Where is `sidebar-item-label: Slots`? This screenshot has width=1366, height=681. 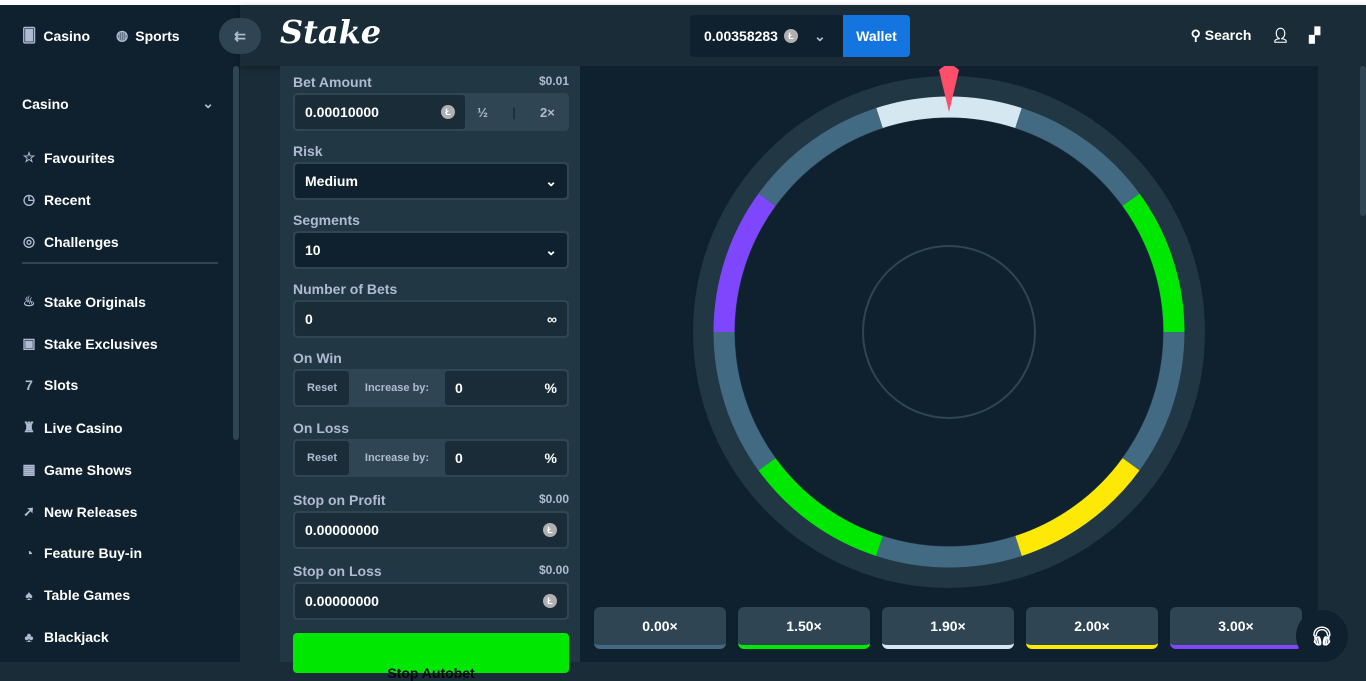 sidebar-item-label: Slots is located at coordinates (61, 385).